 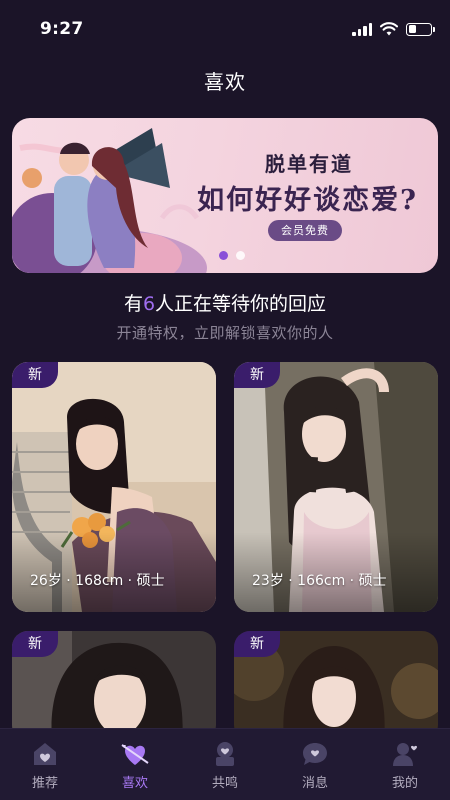 I want to click on tab-label: 推荐, so click(x=44, y=783).